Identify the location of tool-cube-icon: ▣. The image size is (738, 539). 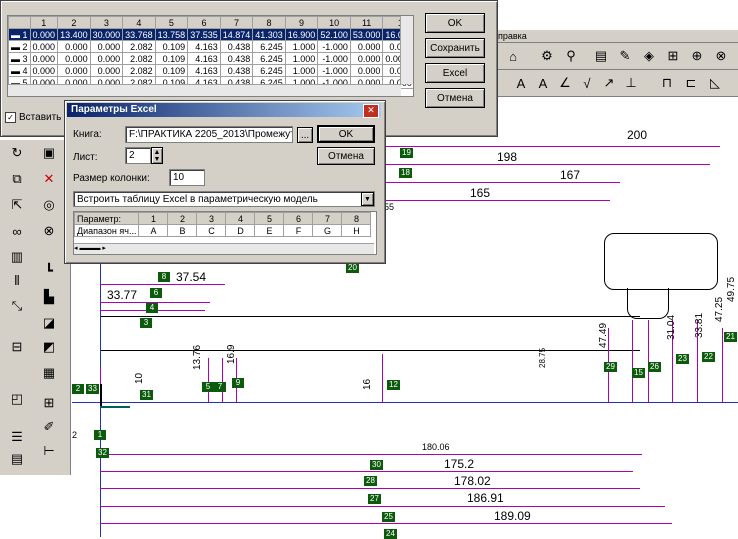
(49, 153).